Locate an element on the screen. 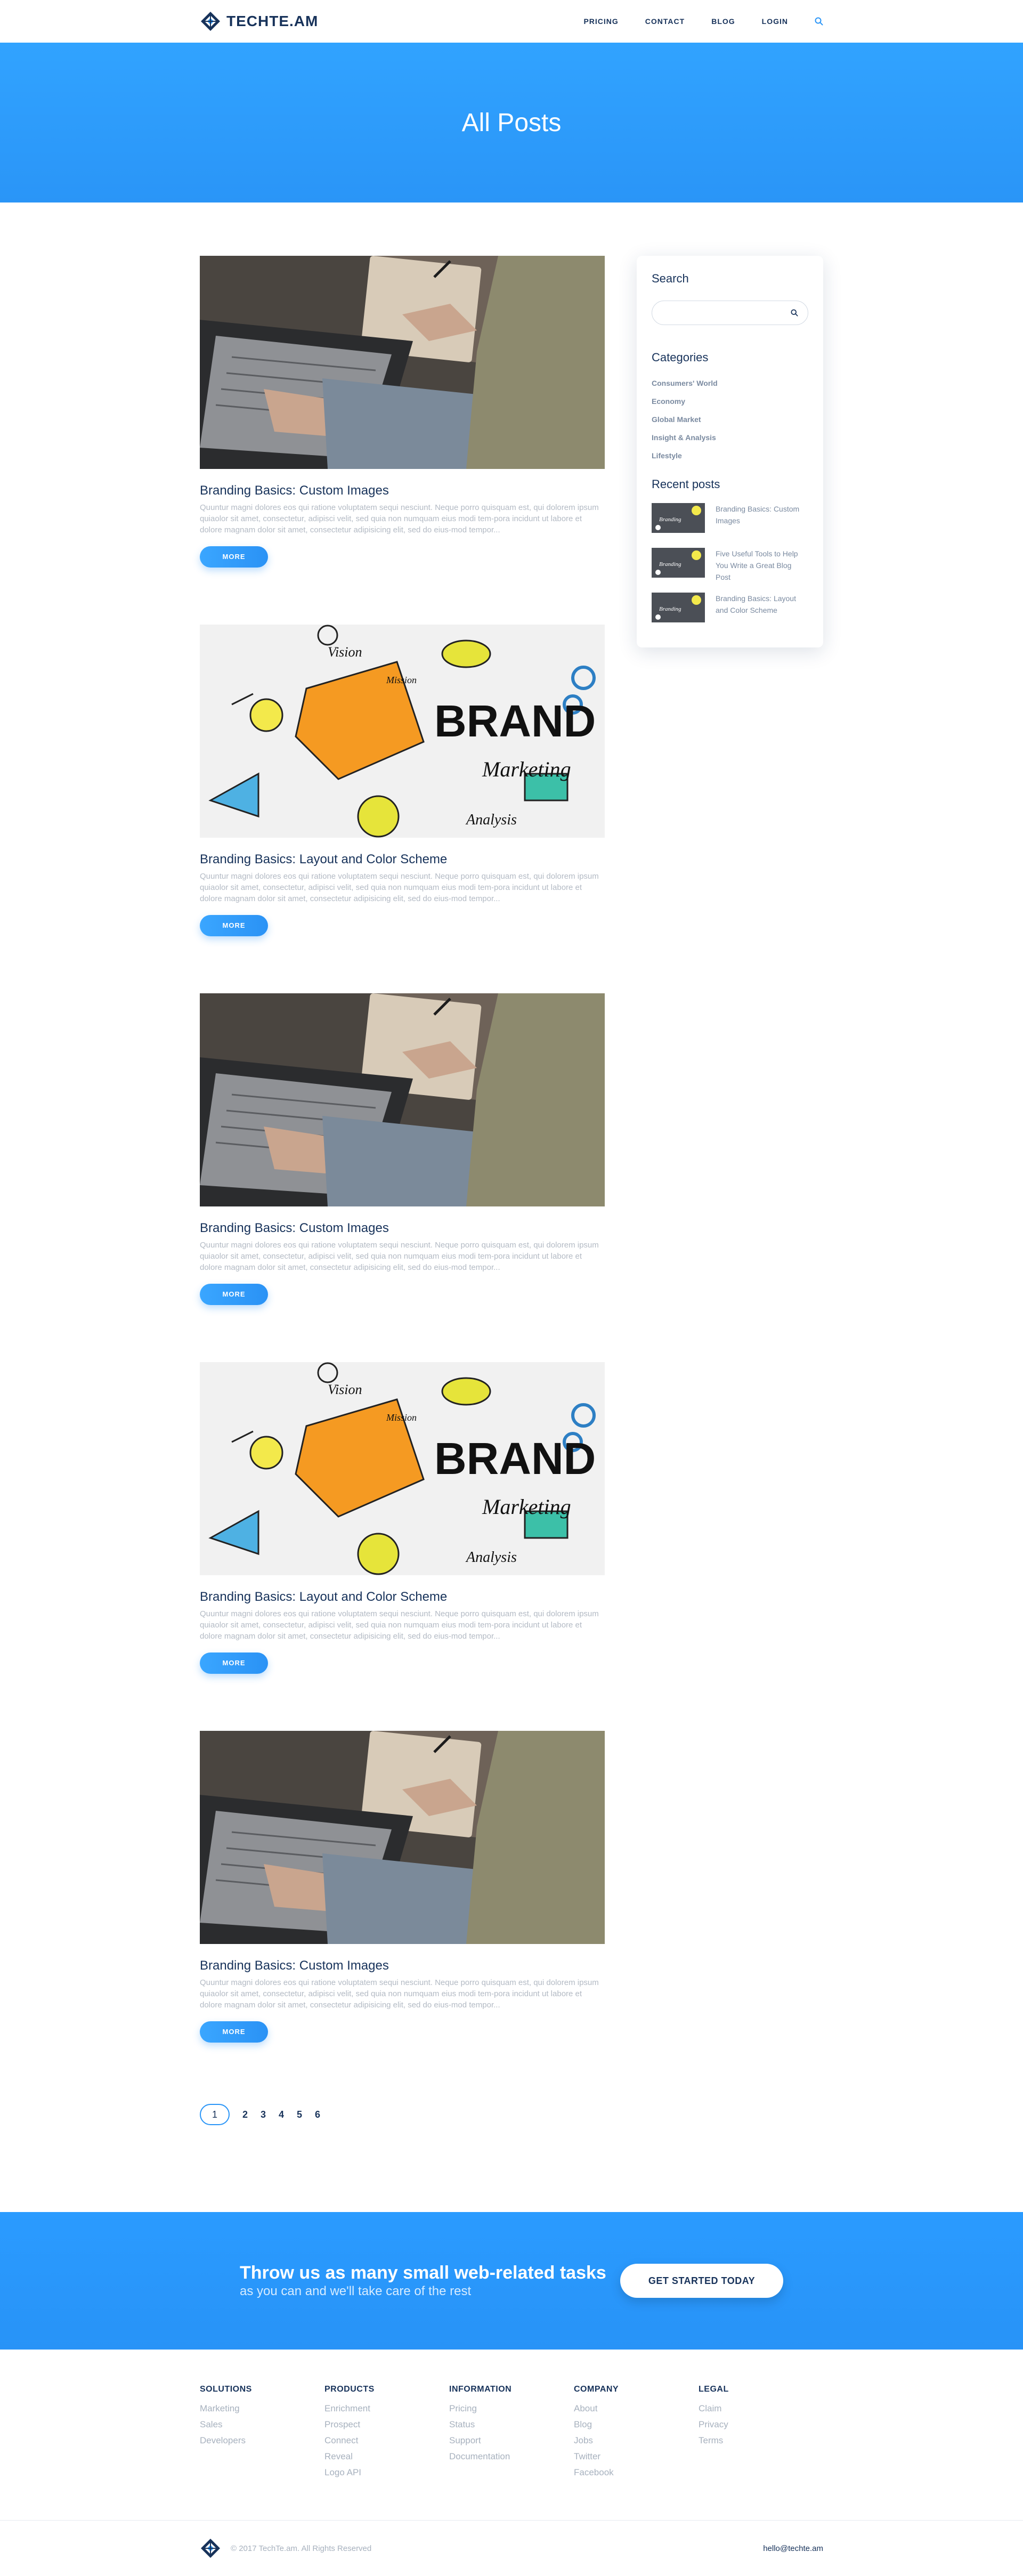  cta-title: Throw us as many small web-related tasks is located at coordinates (423, 2273).